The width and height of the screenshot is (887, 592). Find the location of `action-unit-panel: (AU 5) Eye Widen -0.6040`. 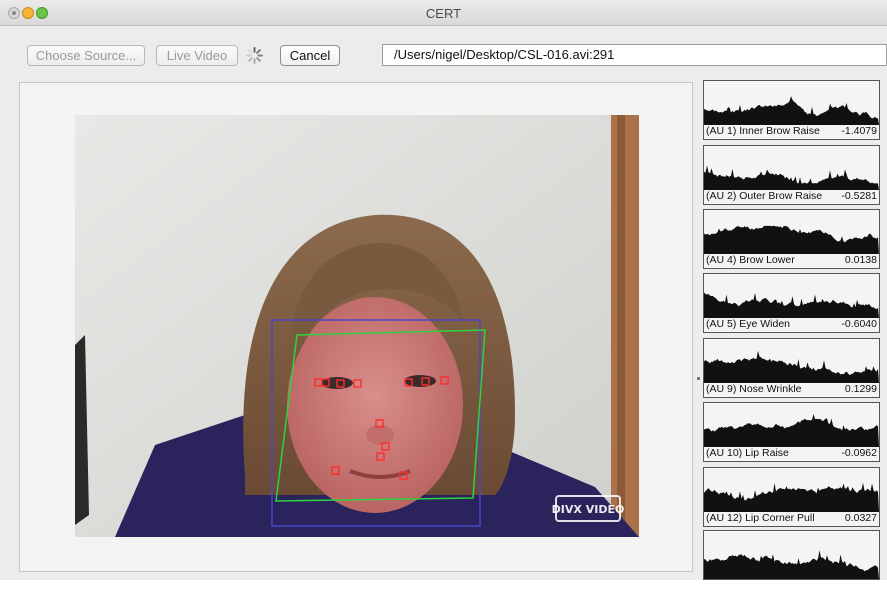

action-unit-panel: (AU 5) Eye Widen -0.6040 is located at coordinates (791, 303).